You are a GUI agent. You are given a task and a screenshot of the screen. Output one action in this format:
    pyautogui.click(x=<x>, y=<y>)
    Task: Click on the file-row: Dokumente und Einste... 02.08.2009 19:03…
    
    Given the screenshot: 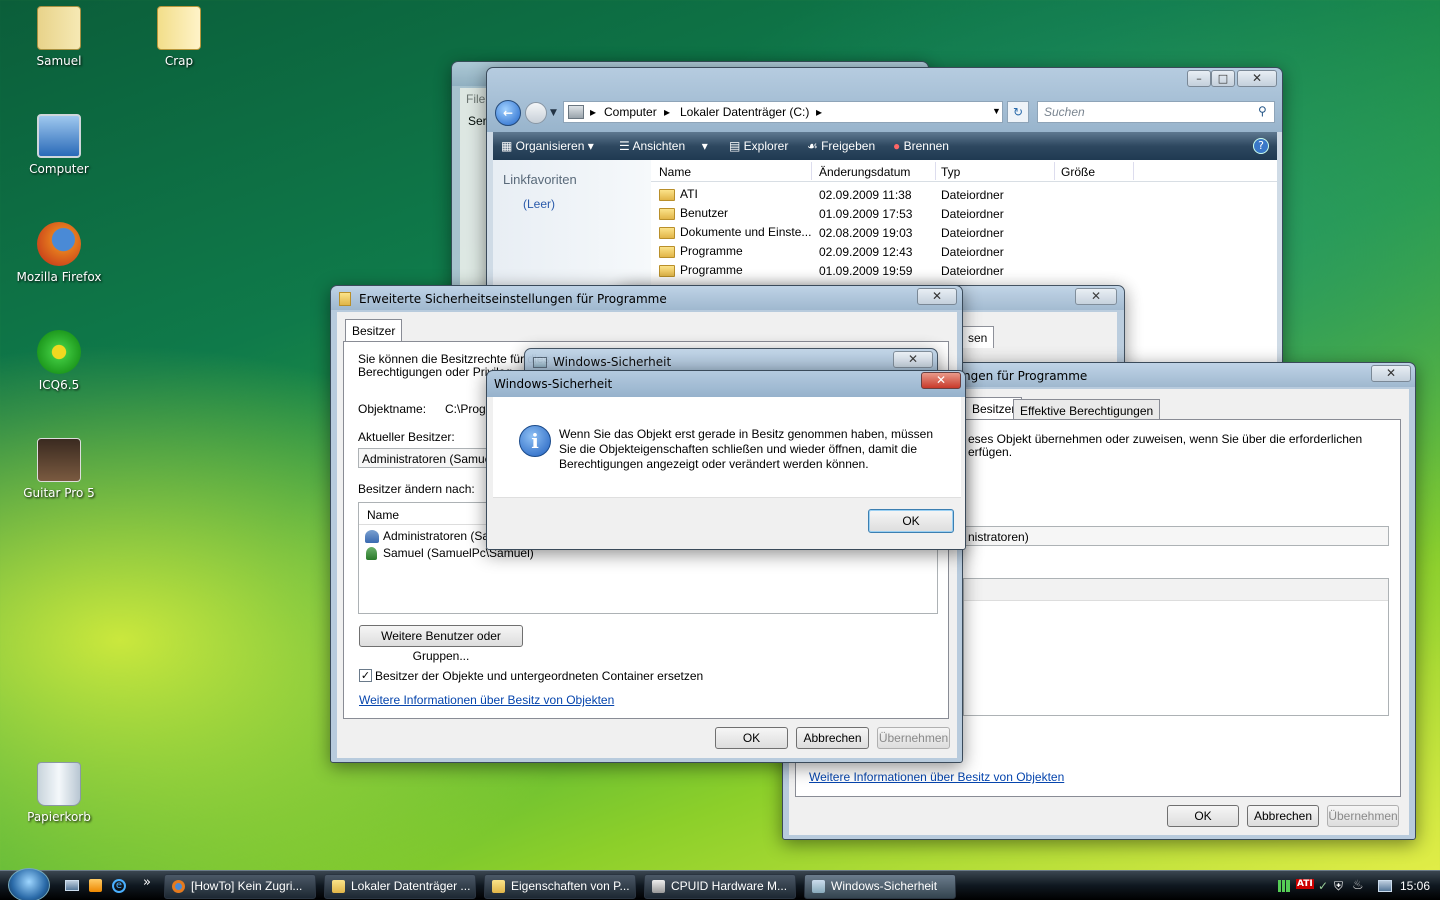 What is the action you would take?
    pyautogui.click(x=964, y=233)
    